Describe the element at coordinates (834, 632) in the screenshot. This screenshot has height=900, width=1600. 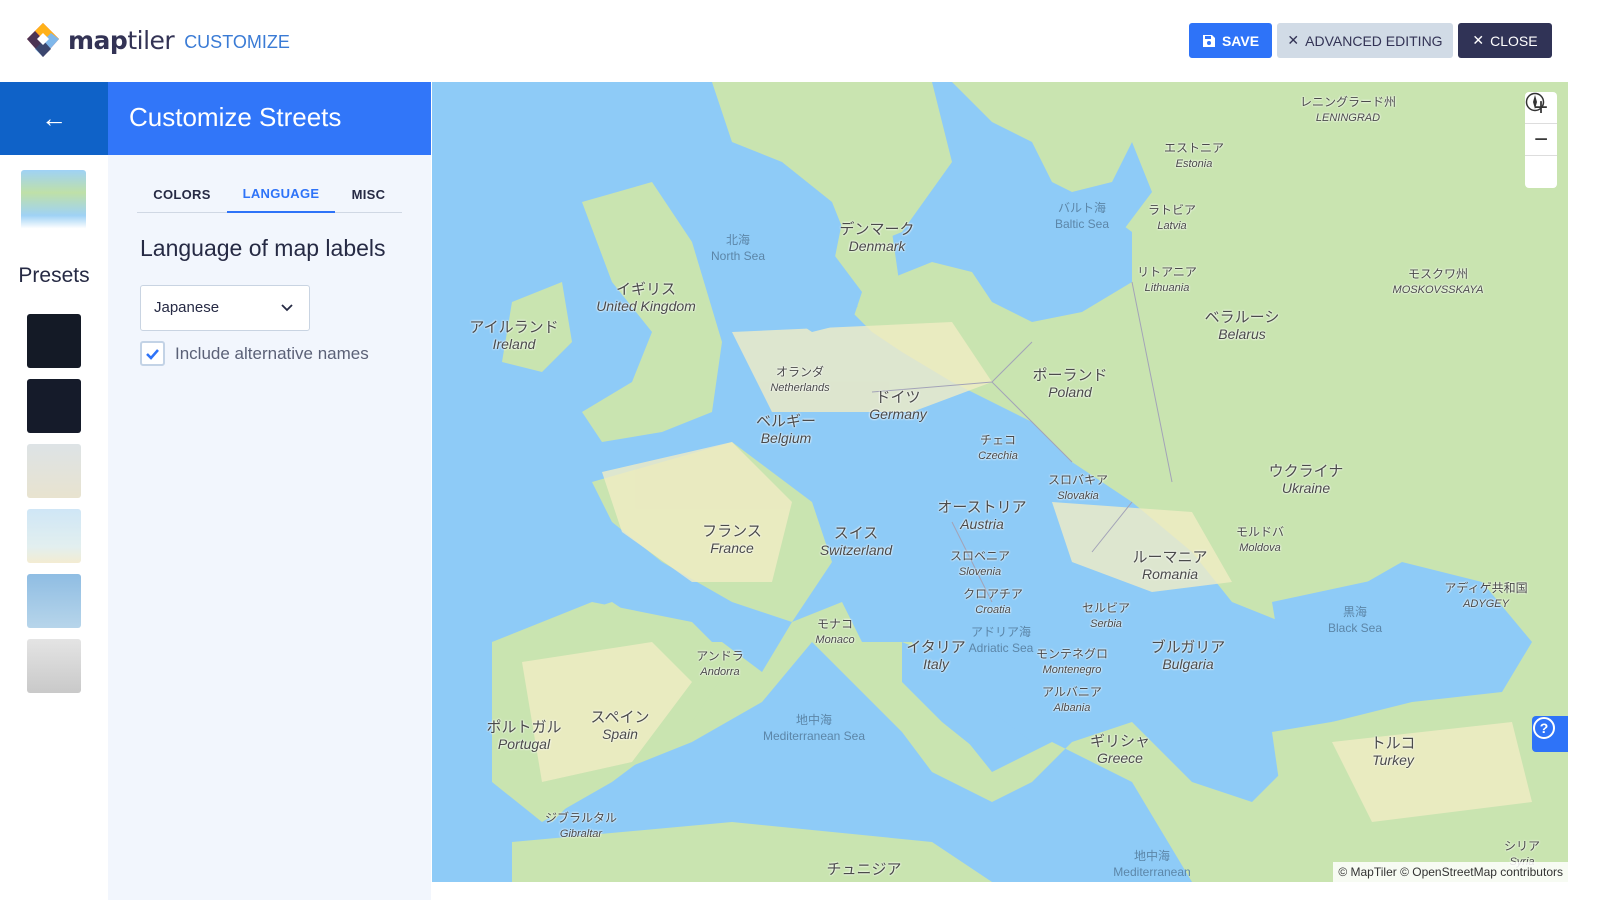
I see `map-label: モナコ Monaco` at that location.